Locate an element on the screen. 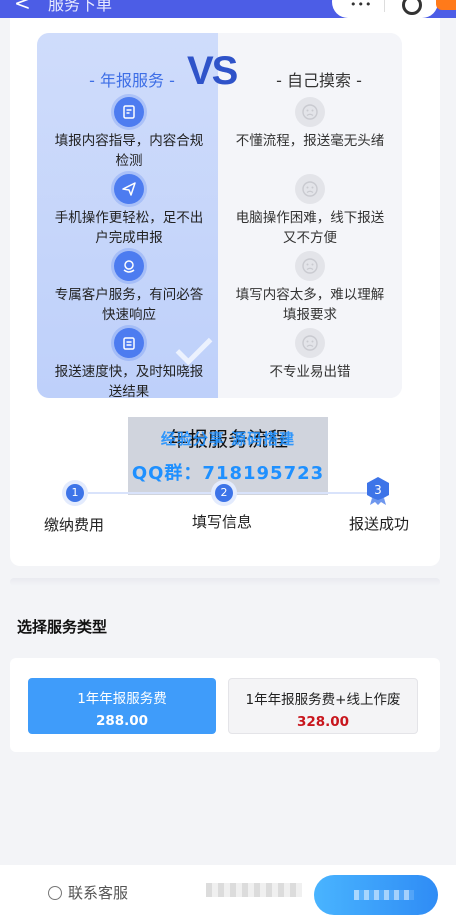  clipboard-icon is located at coordinates (129, 343).